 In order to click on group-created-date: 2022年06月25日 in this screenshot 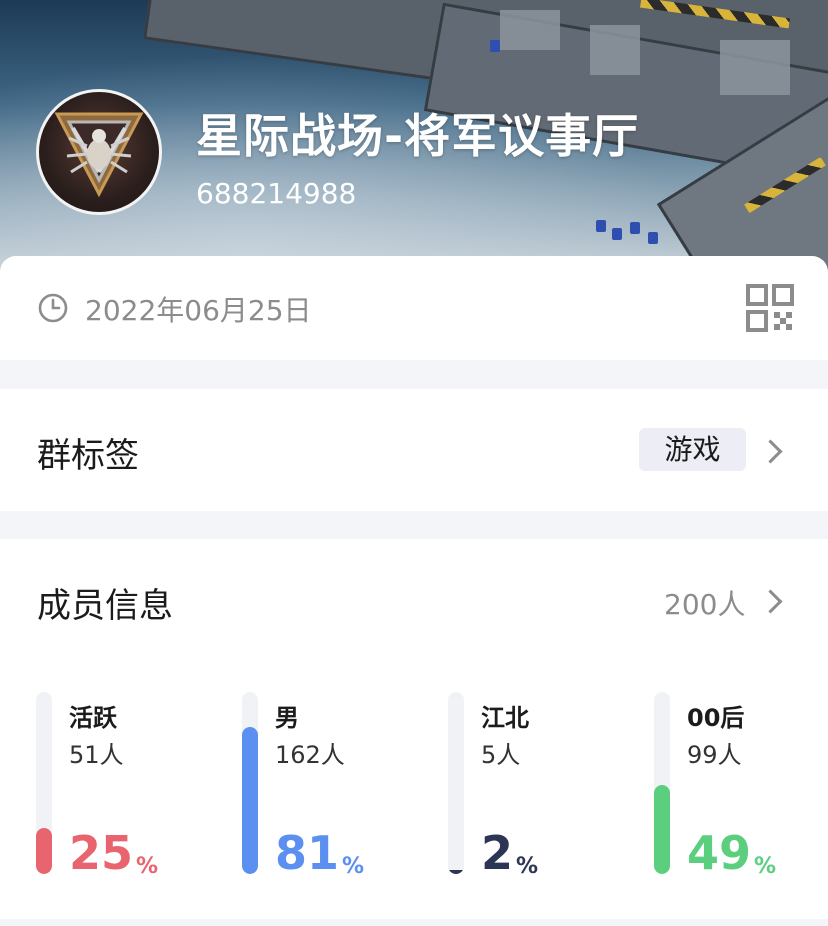, I will do `click(198, 310)`.